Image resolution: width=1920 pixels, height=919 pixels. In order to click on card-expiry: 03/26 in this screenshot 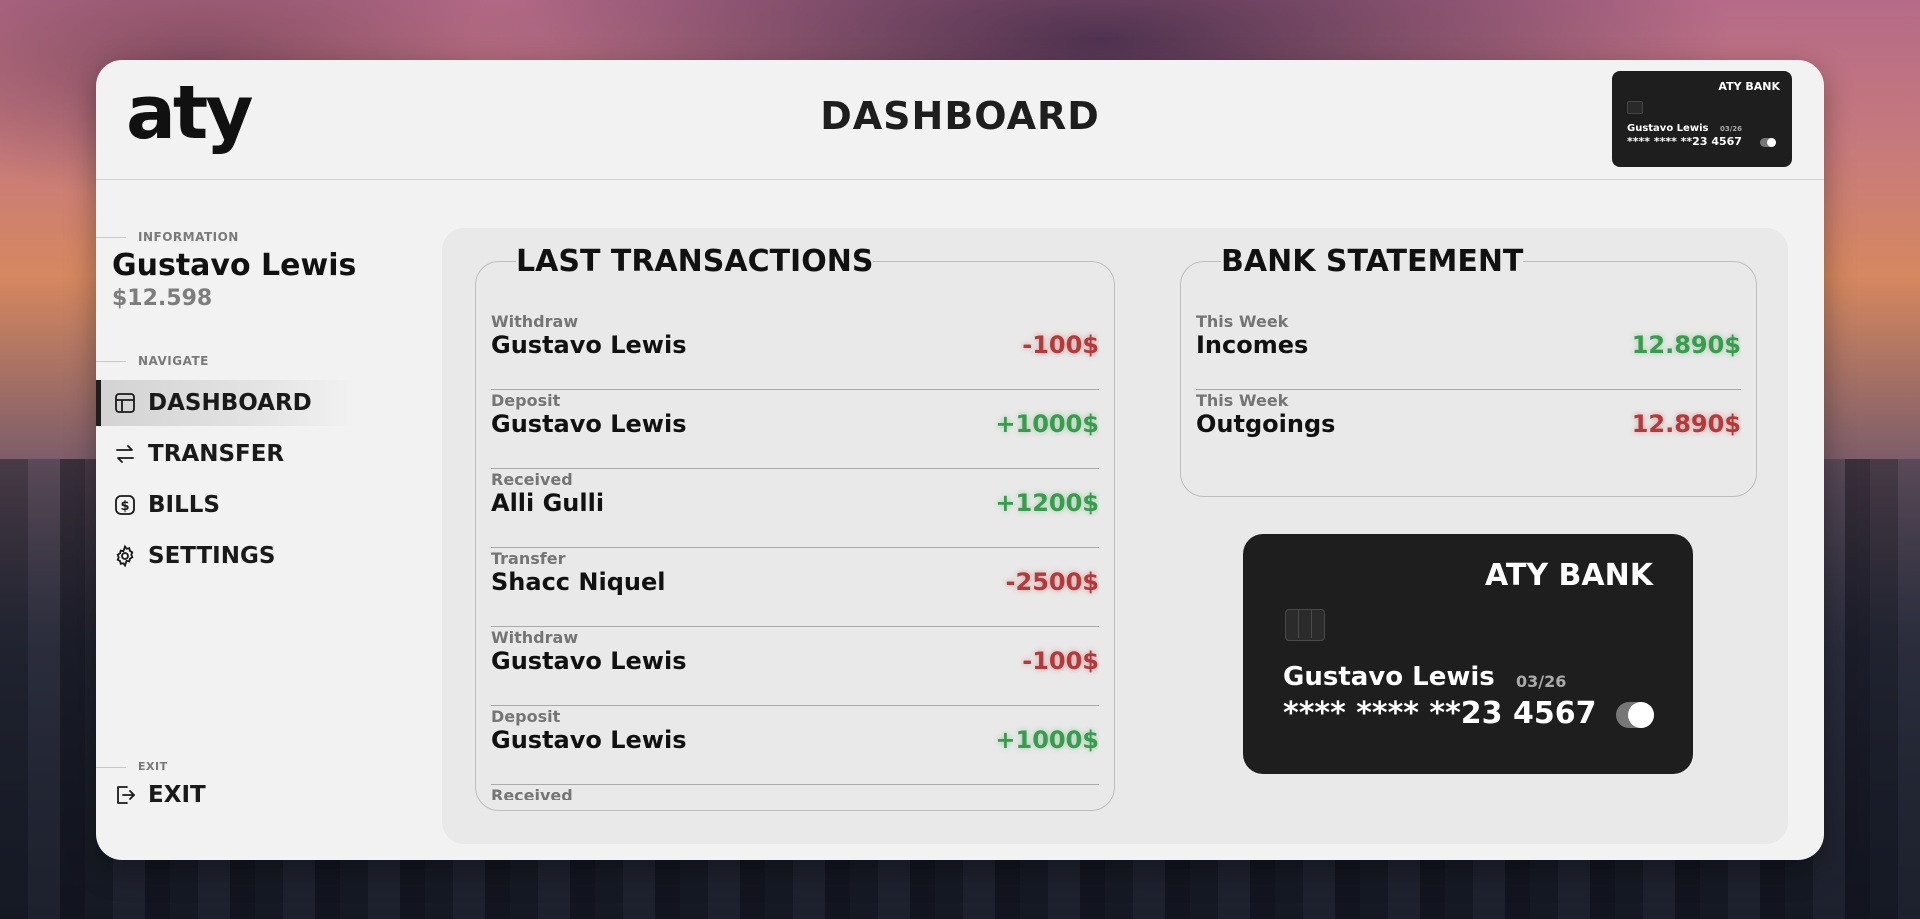, I will do `click(1541, 681)`.